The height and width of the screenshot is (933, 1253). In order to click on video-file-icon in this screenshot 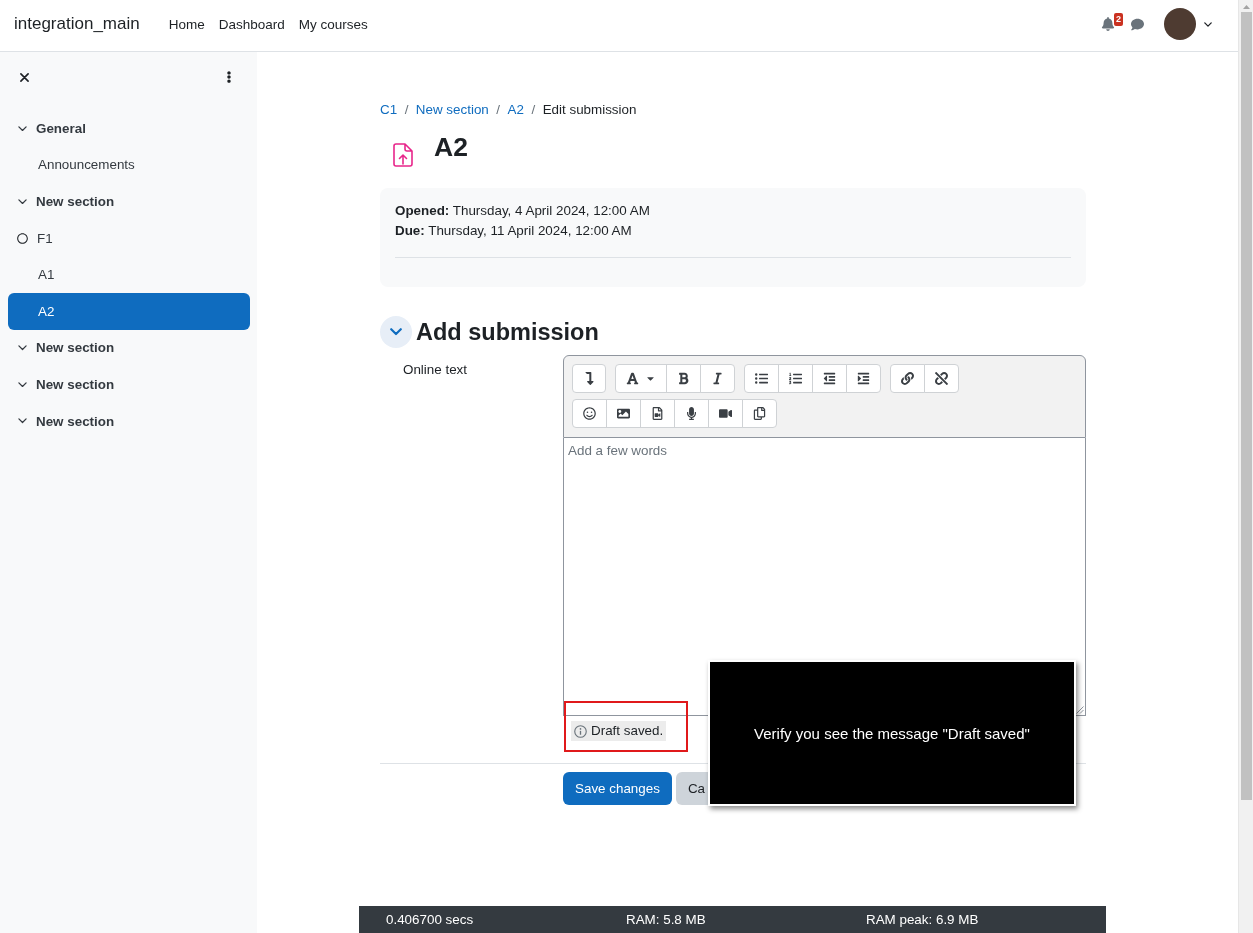, I will do `click(657, 413)`.